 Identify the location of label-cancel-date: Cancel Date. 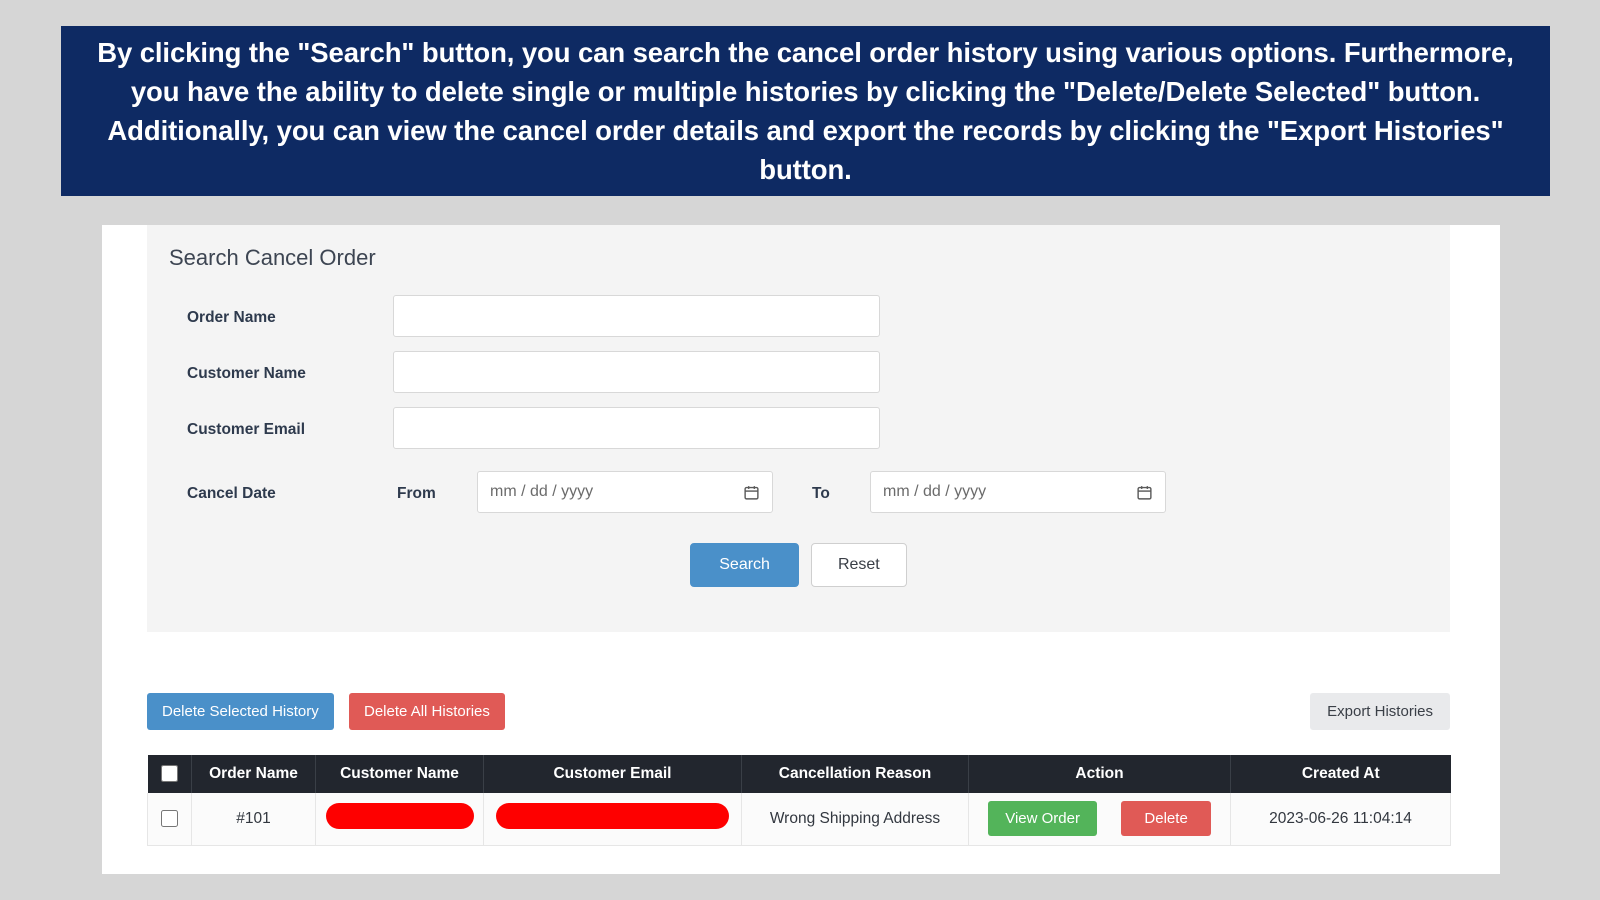
(231, 493).